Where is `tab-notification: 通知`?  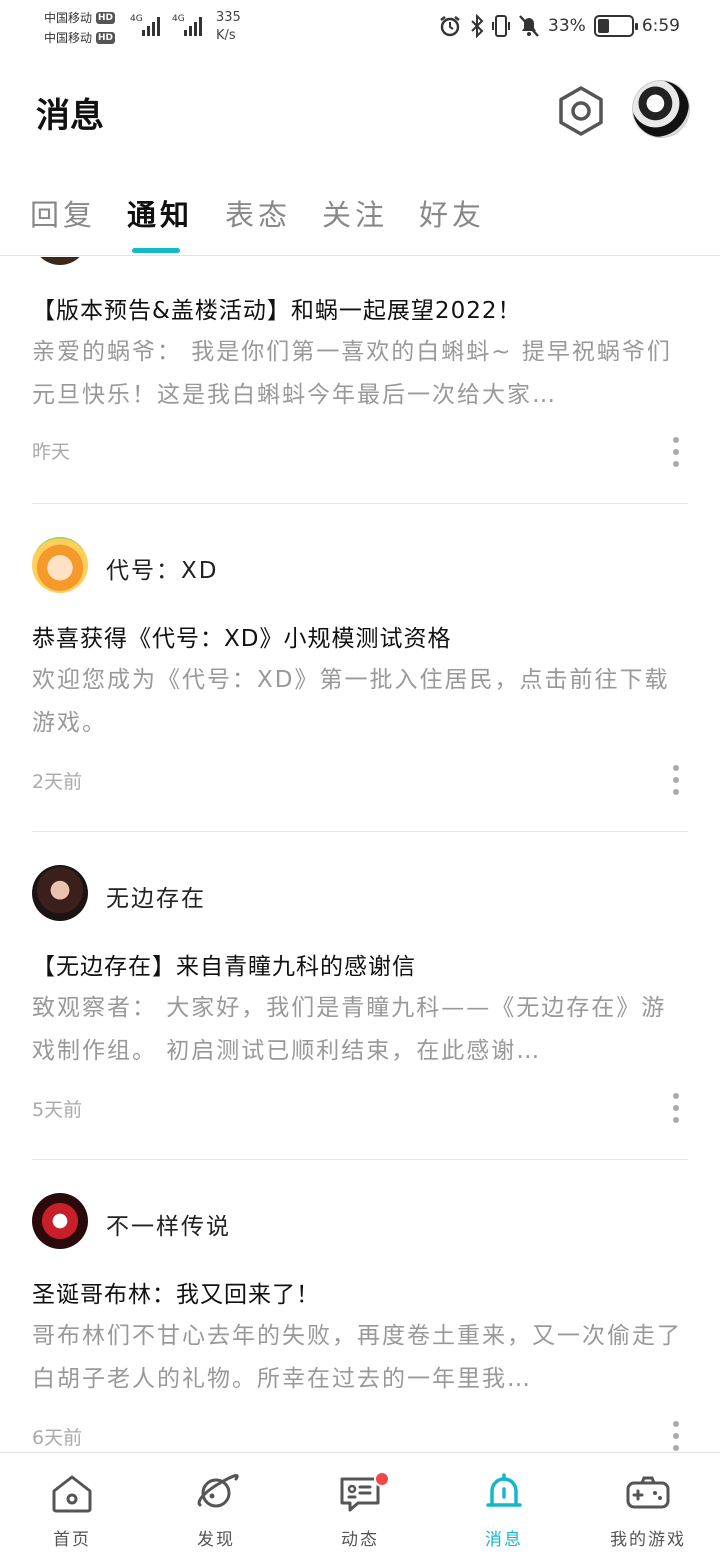
tab-notification: 通知 is located at coordinates (160, 213).